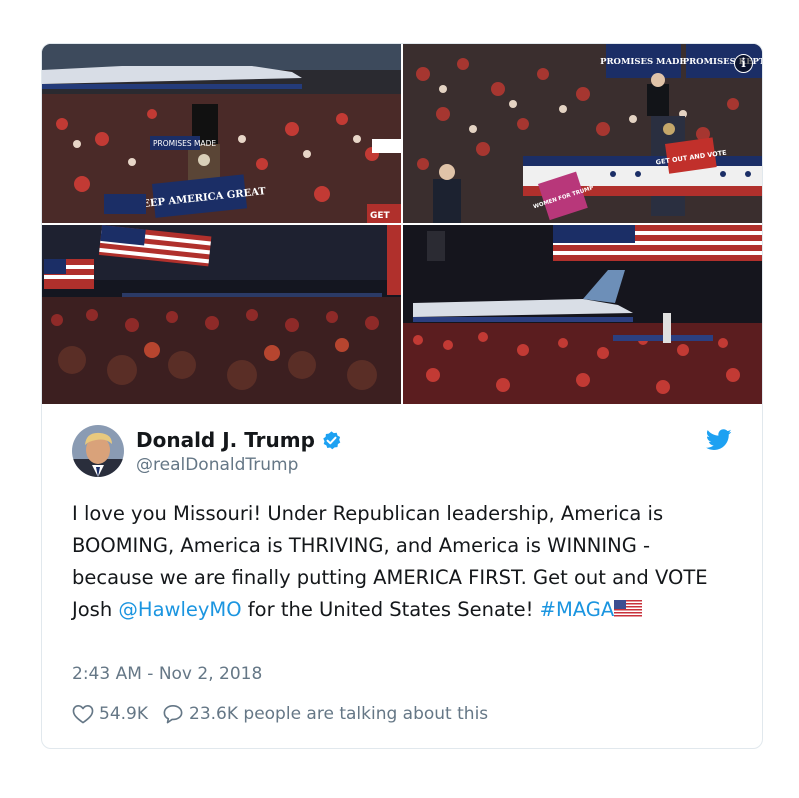  I want to click on reply-button: 23.6K people are talking about this, so click(325, 714).